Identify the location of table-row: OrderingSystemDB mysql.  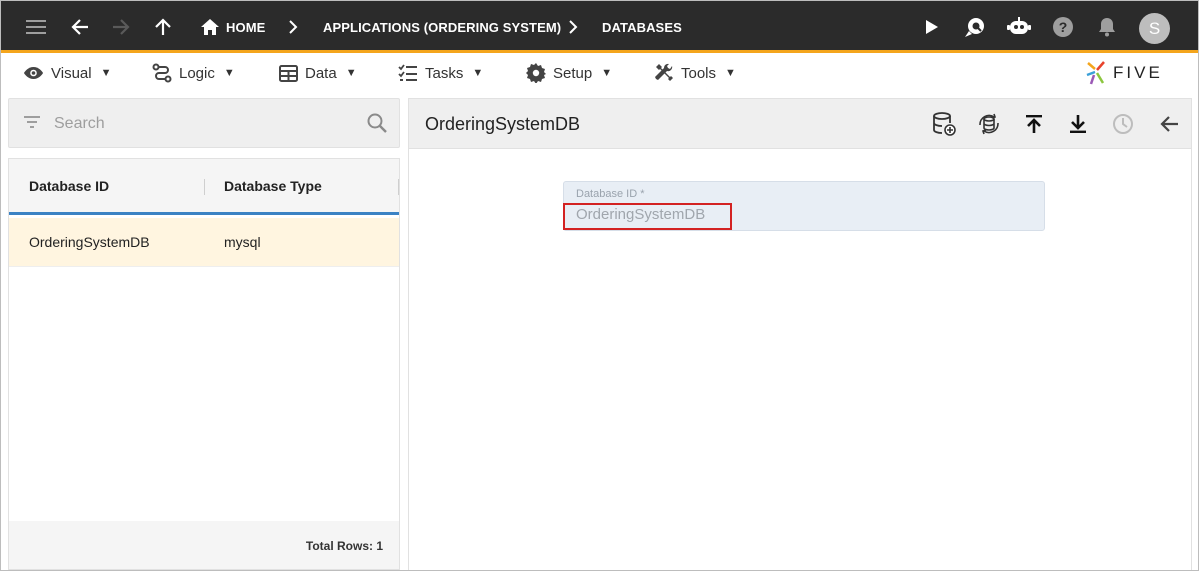
(204, 242).